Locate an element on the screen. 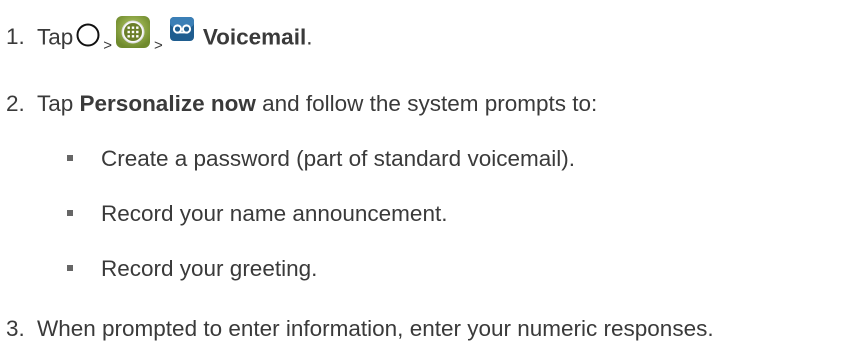 This screenshot has width=858, height=363. step-bold-text: Personalize now is located at coordinates (167, 103).